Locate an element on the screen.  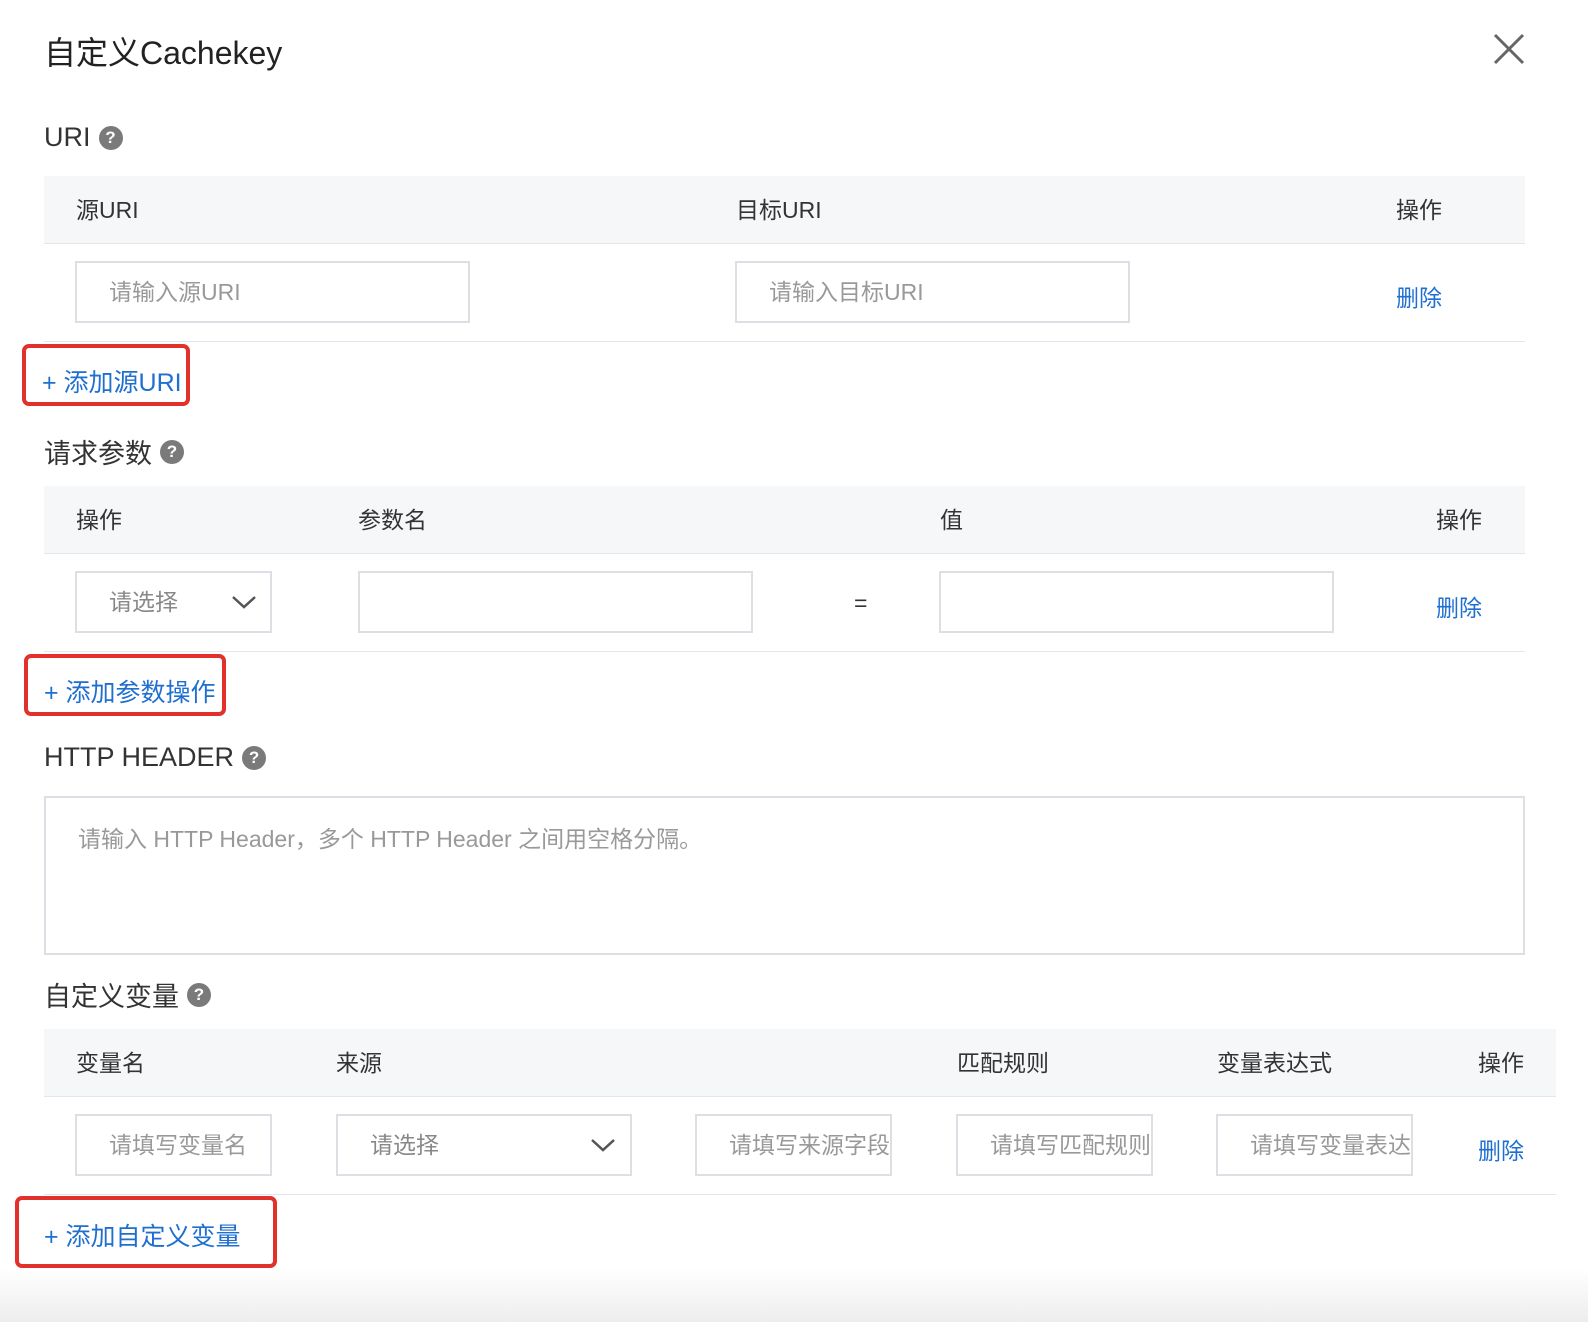
var-source-select: 请选择 is located at coordinates (484, 1145).